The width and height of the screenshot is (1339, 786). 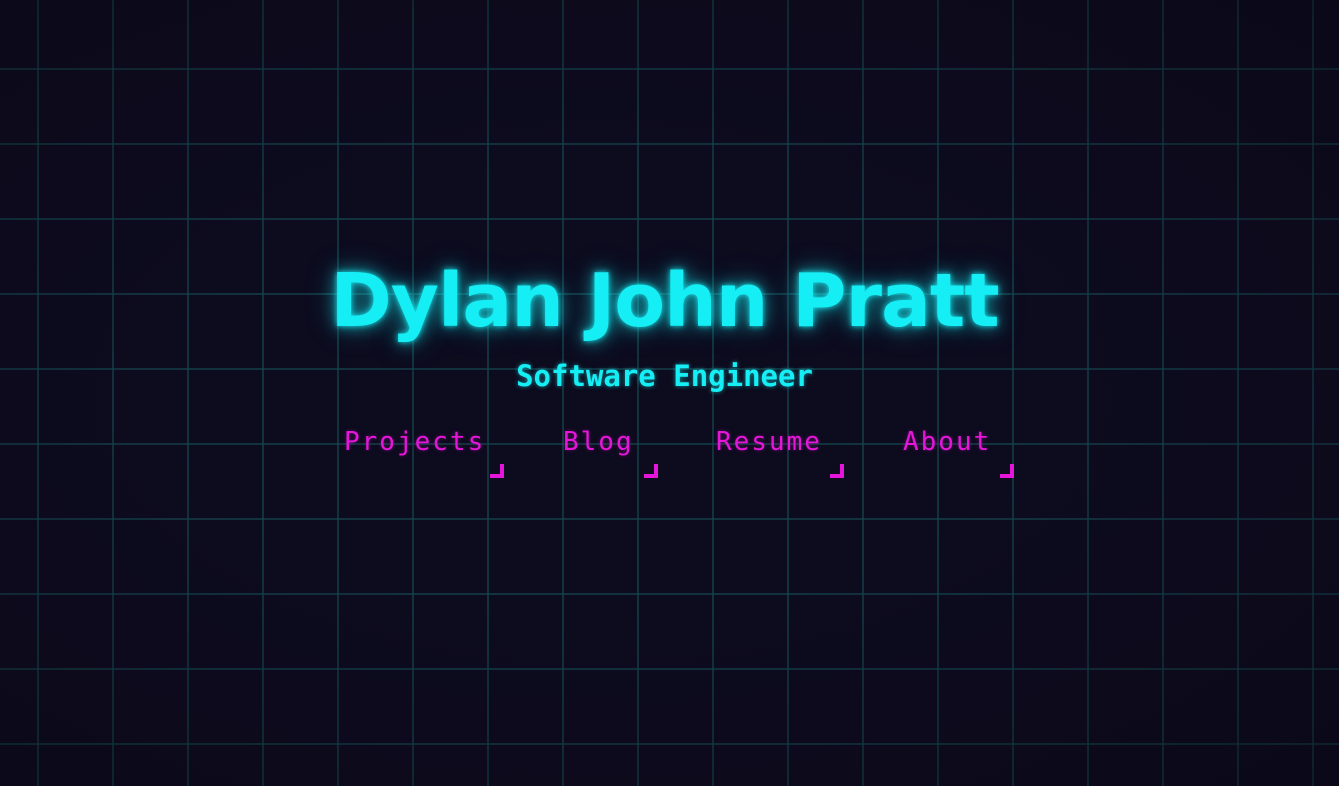 What do you see at coordinates (769, 442) in the screenshot?
I see `nav-link-label: Resume` at bounding box center [769, 442].